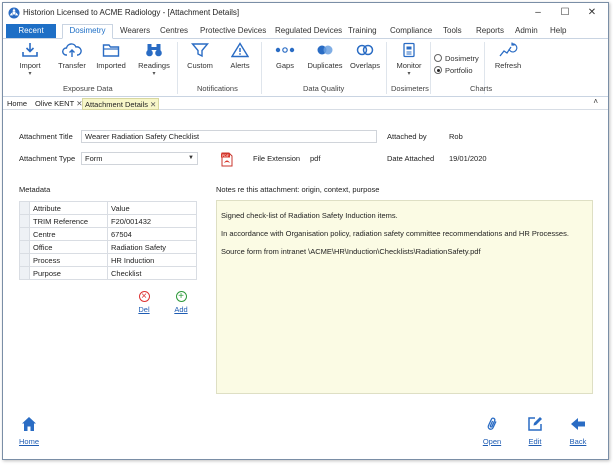 The width and height of the screenshot is (613, 465). I want to click on attribute-cell: Centre, so click(68, 234).